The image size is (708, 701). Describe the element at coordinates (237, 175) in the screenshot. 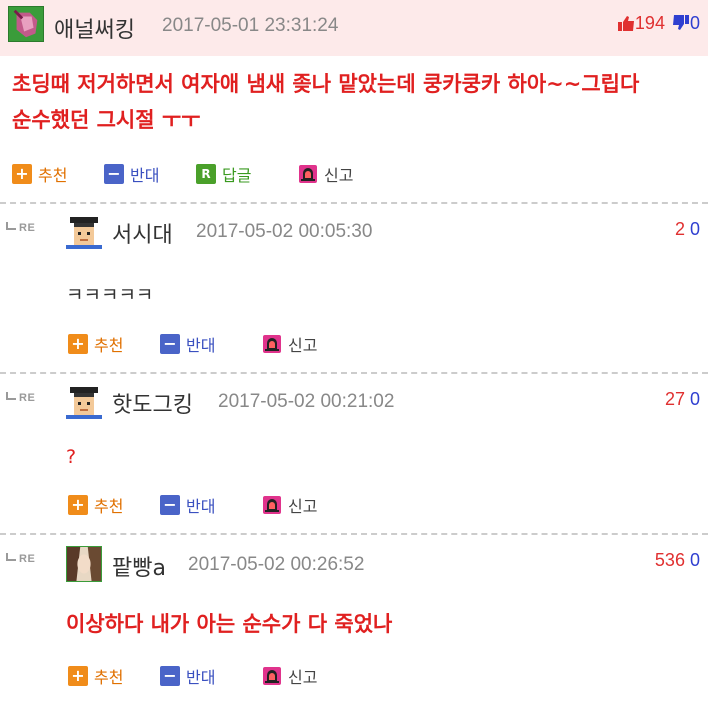

I see `reply-label: 답글` at that location.